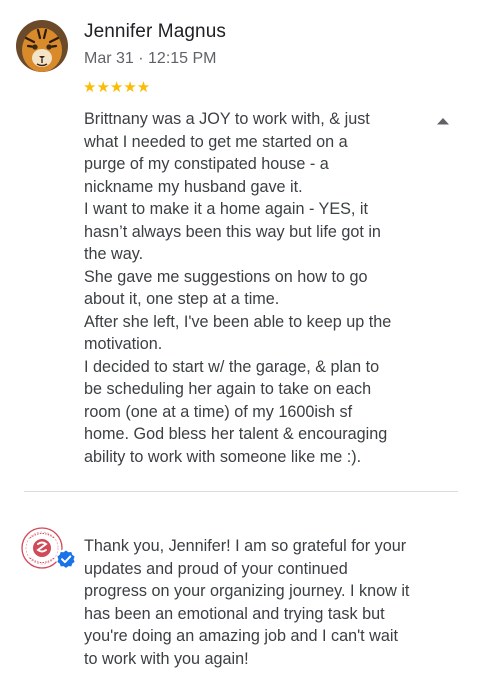  Describe the element at coordinates (241, 491) in the screenshot. I see `divider` at that location.